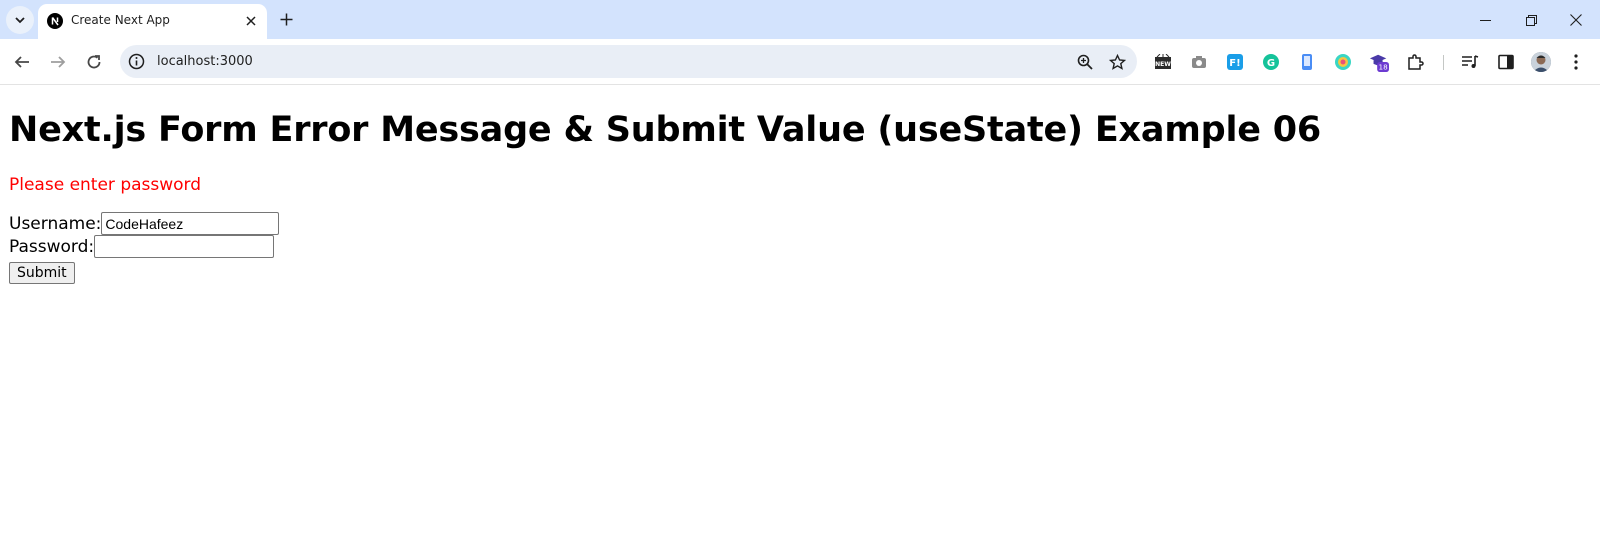 The width and height of the screenshot is (1600, 554). I want to click on site-info-icon, so click(136, 61).